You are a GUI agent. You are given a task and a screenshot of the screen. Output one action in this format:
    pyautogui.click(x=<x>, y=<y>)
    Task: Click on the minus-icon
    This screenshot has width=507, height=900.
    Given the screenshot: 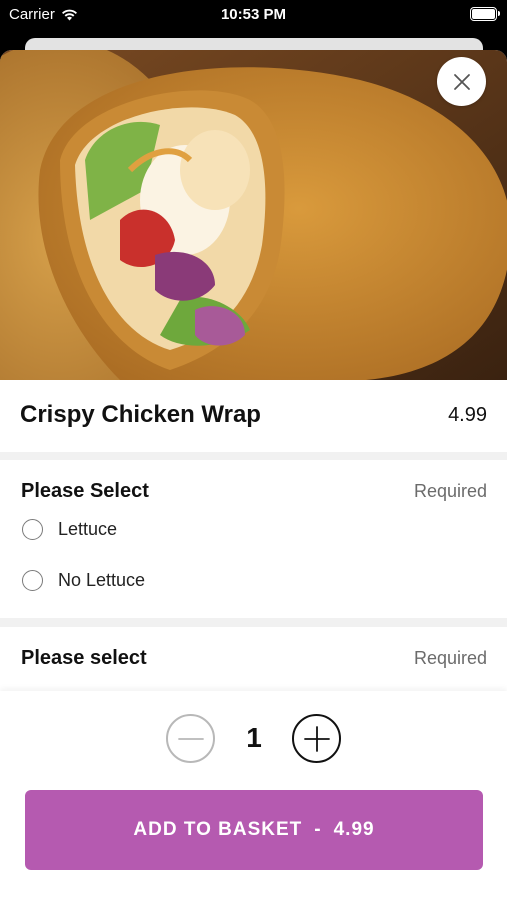 What is the action you would take?
    pyautogui.click(x=190, y=738)
    